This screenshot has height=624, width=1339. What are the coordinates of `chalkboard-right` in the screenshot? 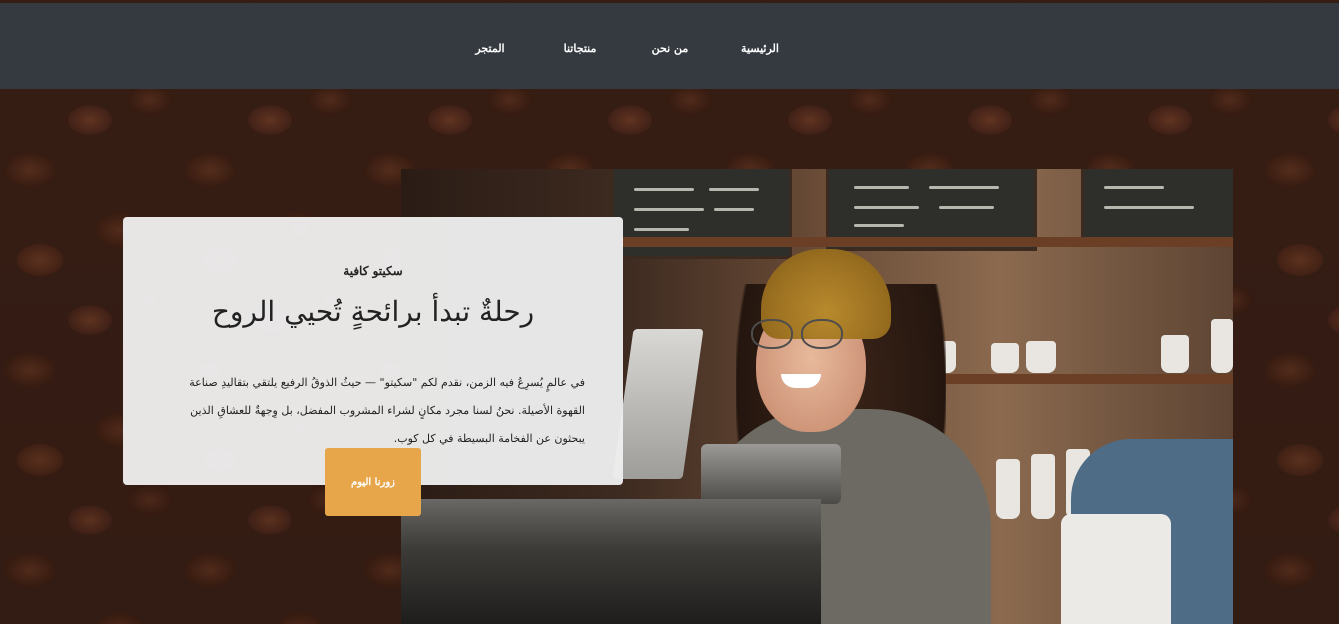 It's located at (1157, 206).